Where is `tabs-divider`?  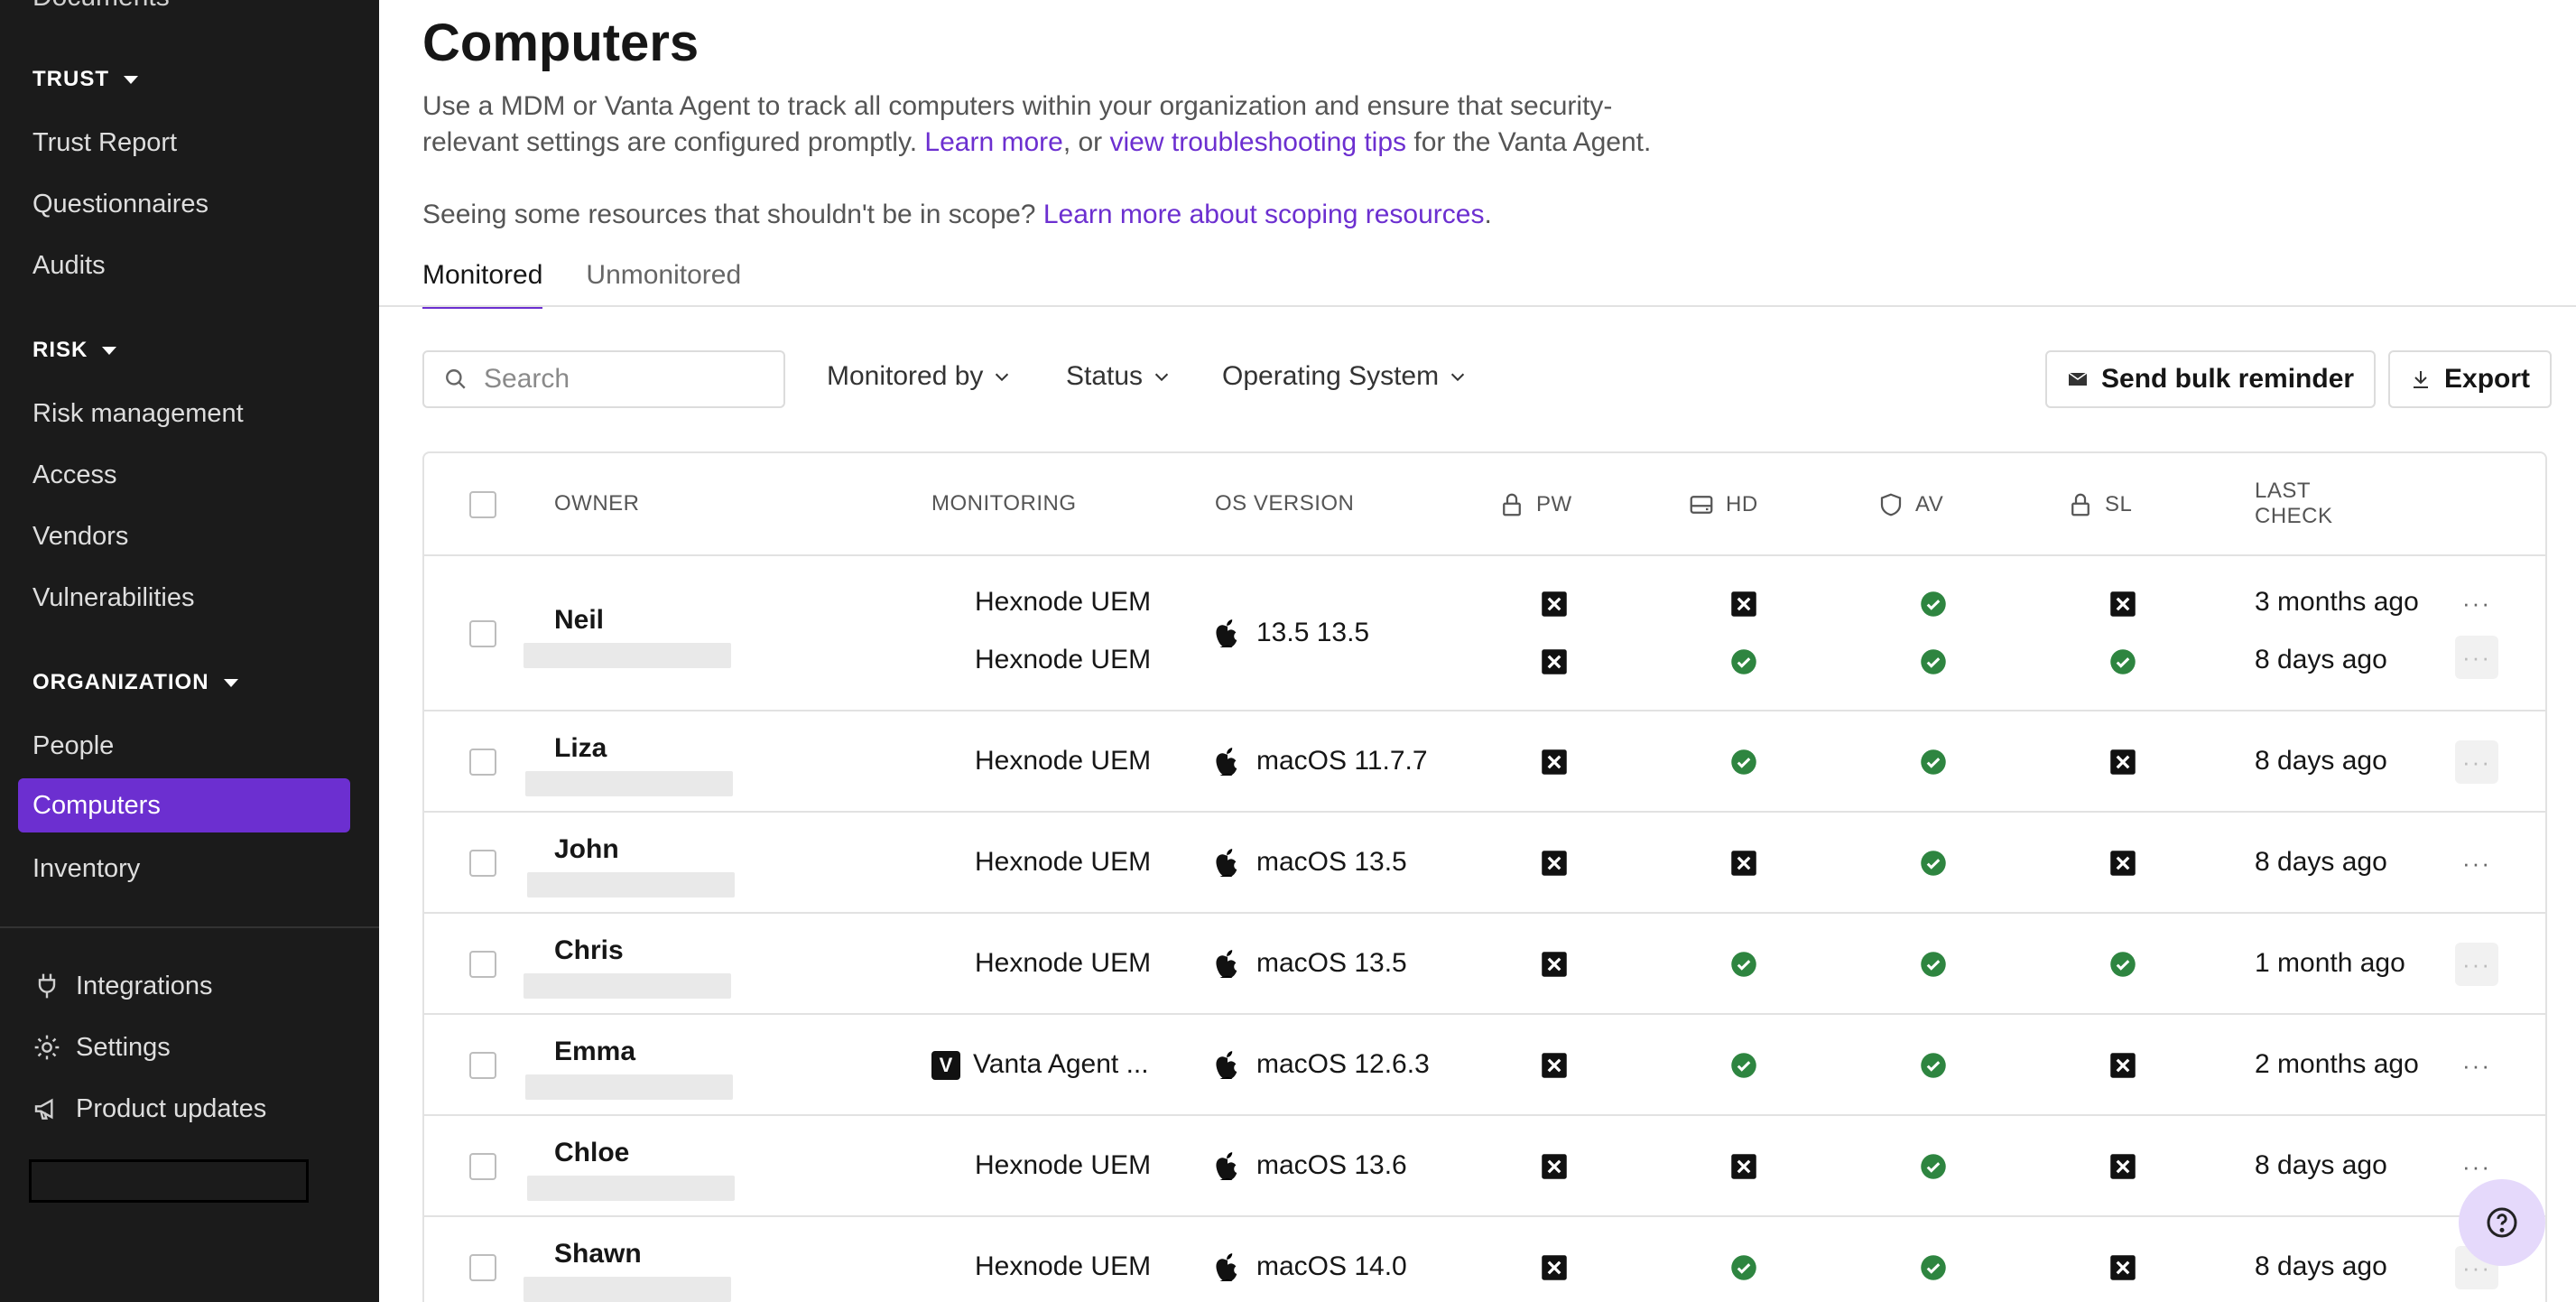 tabs-divider is located at coordinates (1477, 306).